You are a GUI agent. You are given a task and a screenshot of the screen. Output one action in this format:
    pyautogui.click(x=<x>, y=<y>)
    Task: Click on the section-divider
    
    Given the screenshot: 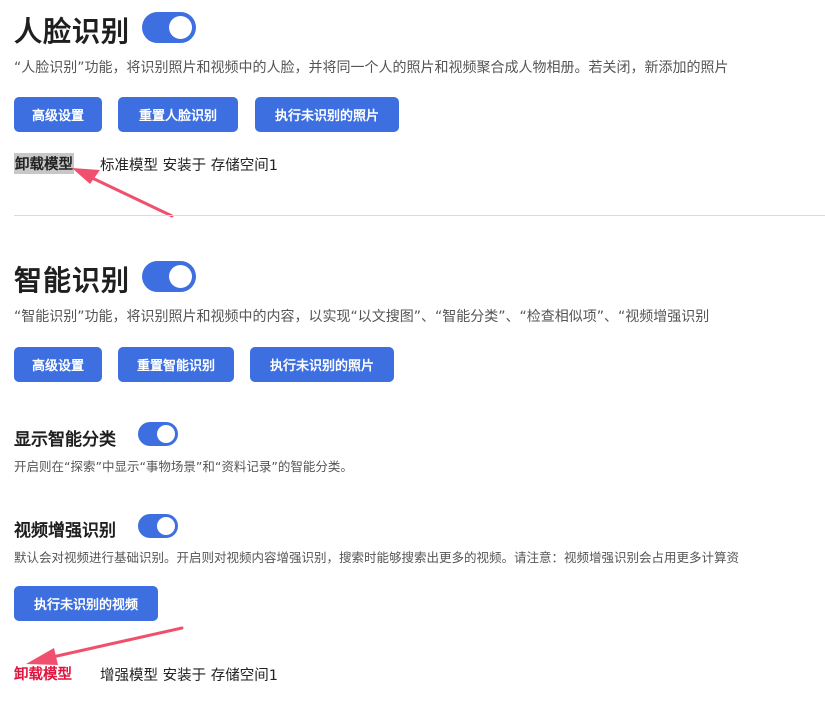 What is the action you would take?
    pyautogui.click(x=419, y=215)
    